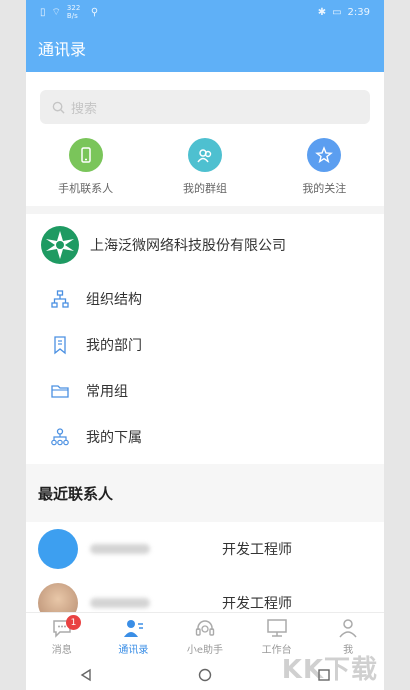 This screenshot has height=690, width=410. Describe the element at coordinates (205, 650) in the screenshot. I see `tab-label: 小e助手` at that location.